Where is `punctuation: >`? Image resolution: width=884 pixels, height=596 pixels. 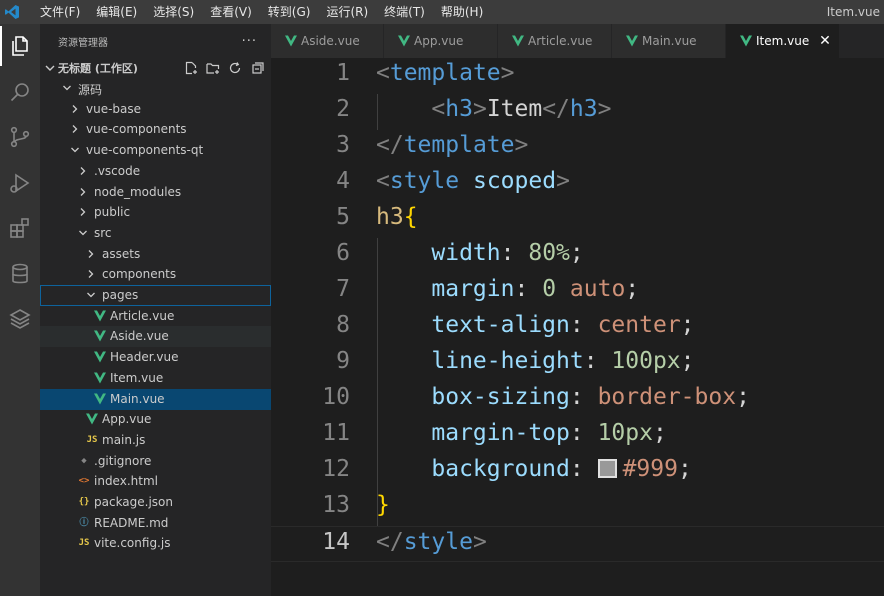
punctuation: > is located at coordinates (479, 109).